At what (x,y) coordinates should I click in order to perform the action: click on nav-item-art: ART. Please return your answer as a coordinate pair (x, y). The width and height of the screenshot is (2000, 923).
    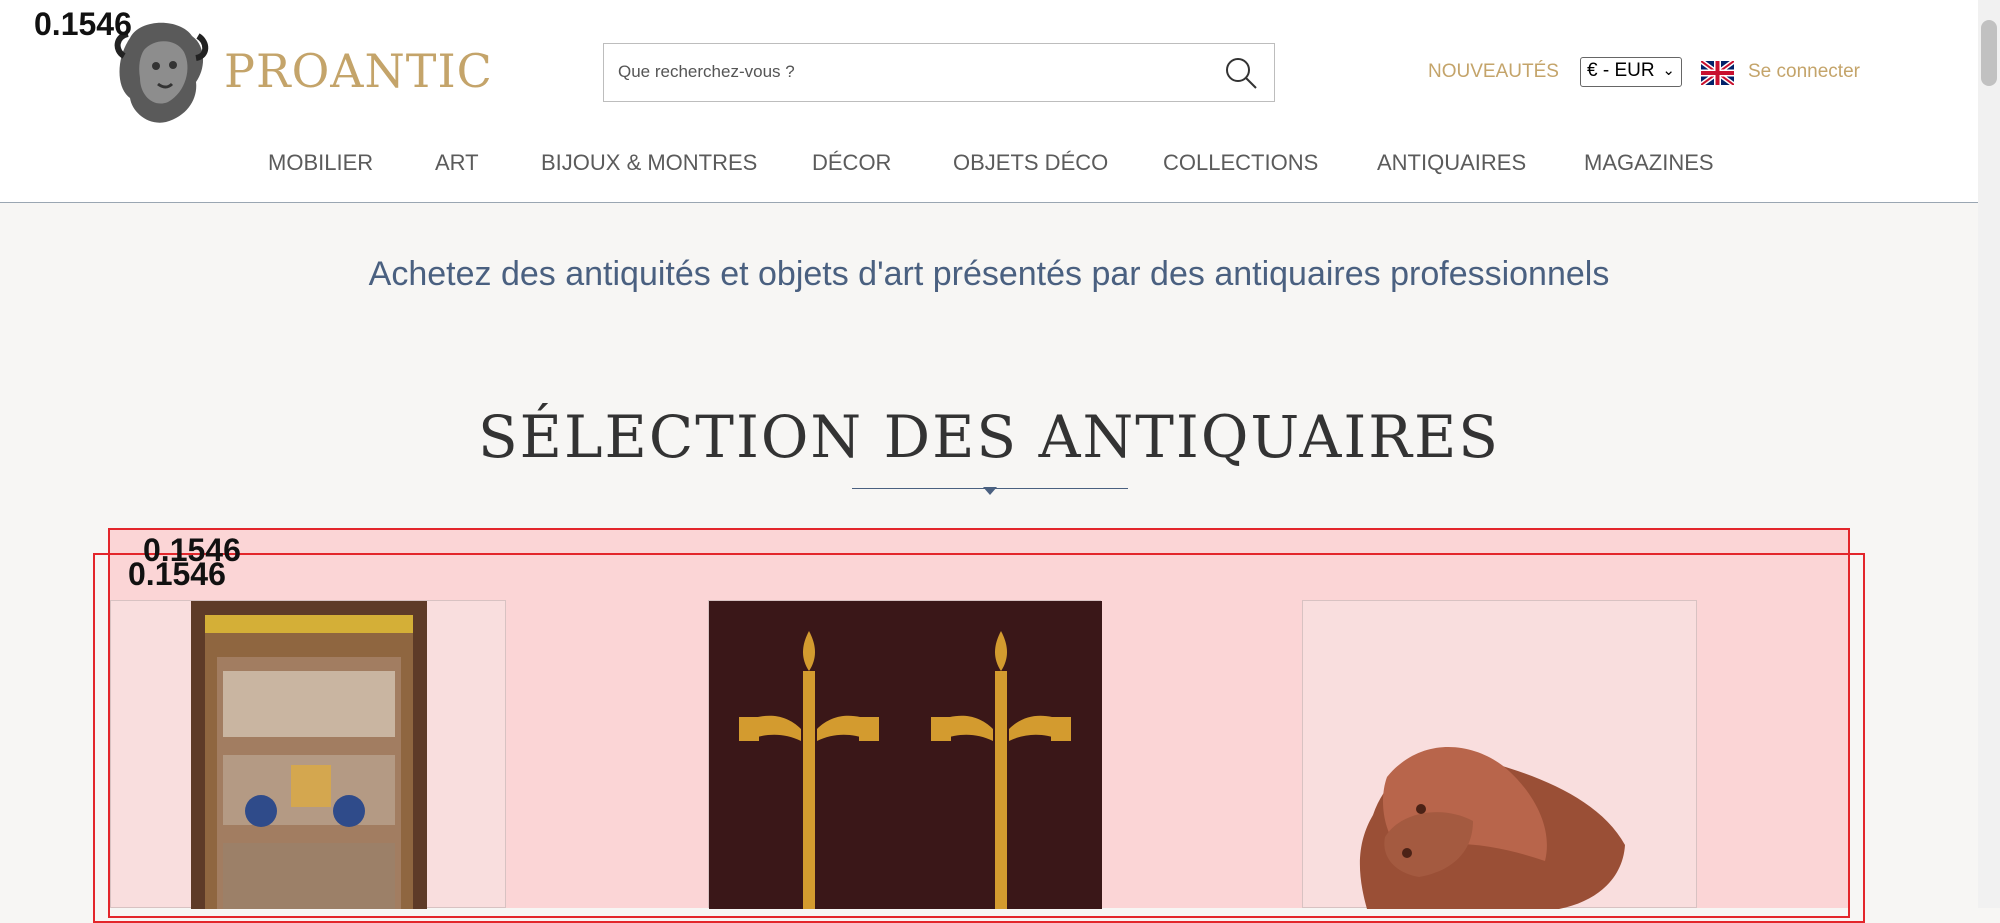
    Looking at the image, I should click on (457, 163).